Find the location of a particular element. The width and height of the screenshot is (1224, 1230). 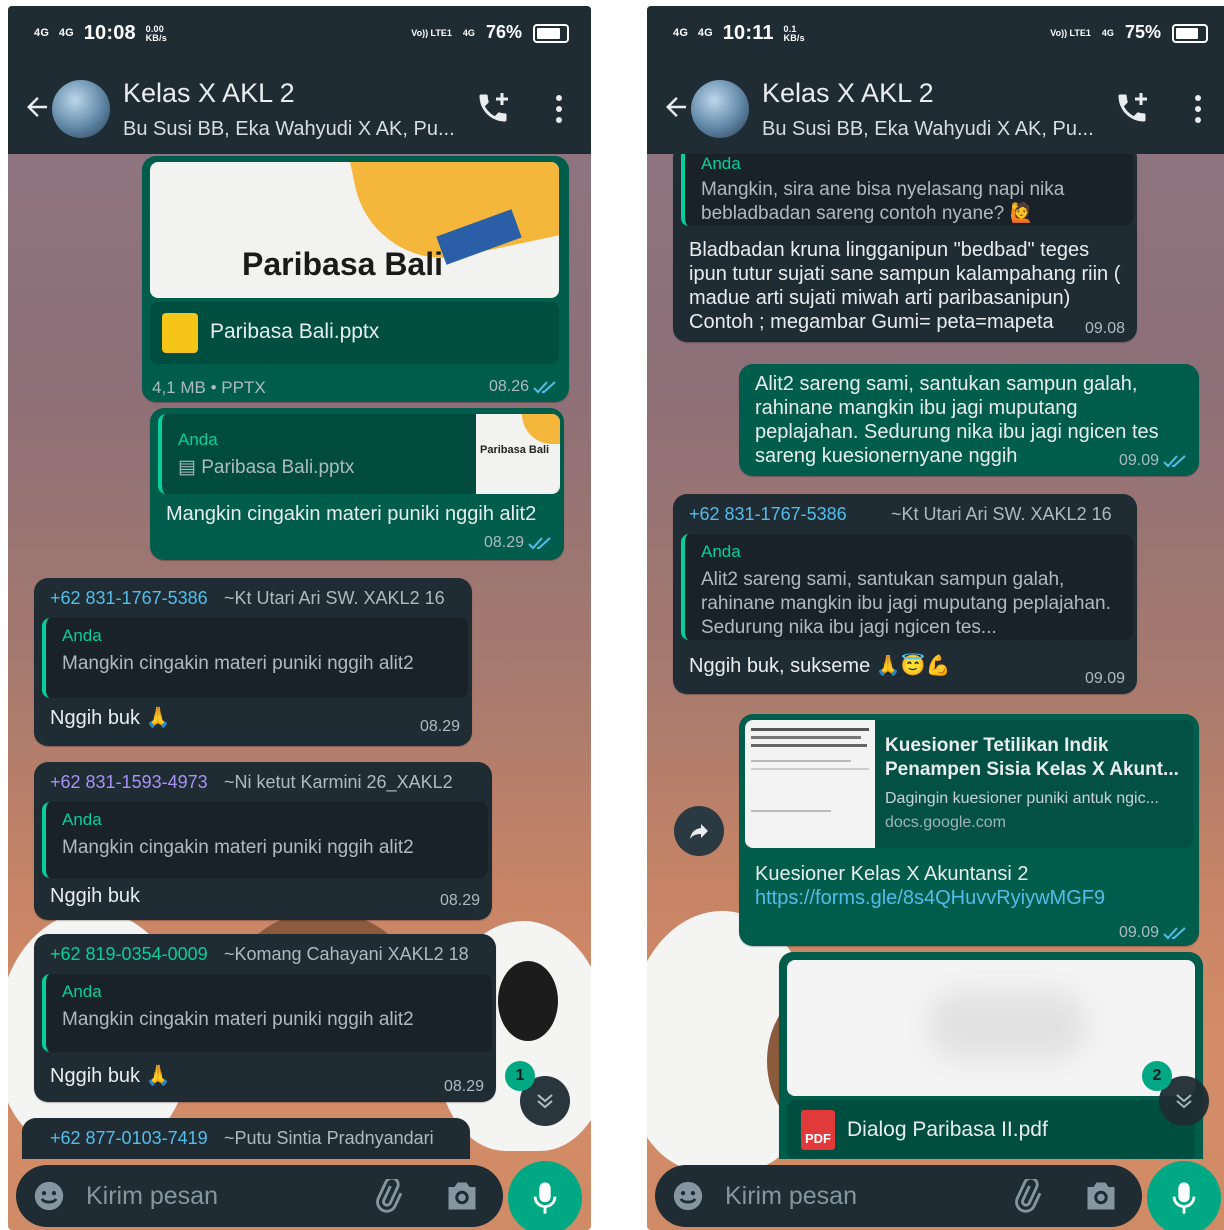

signal-1-icon: 4G is located at coordinates (681, 33).